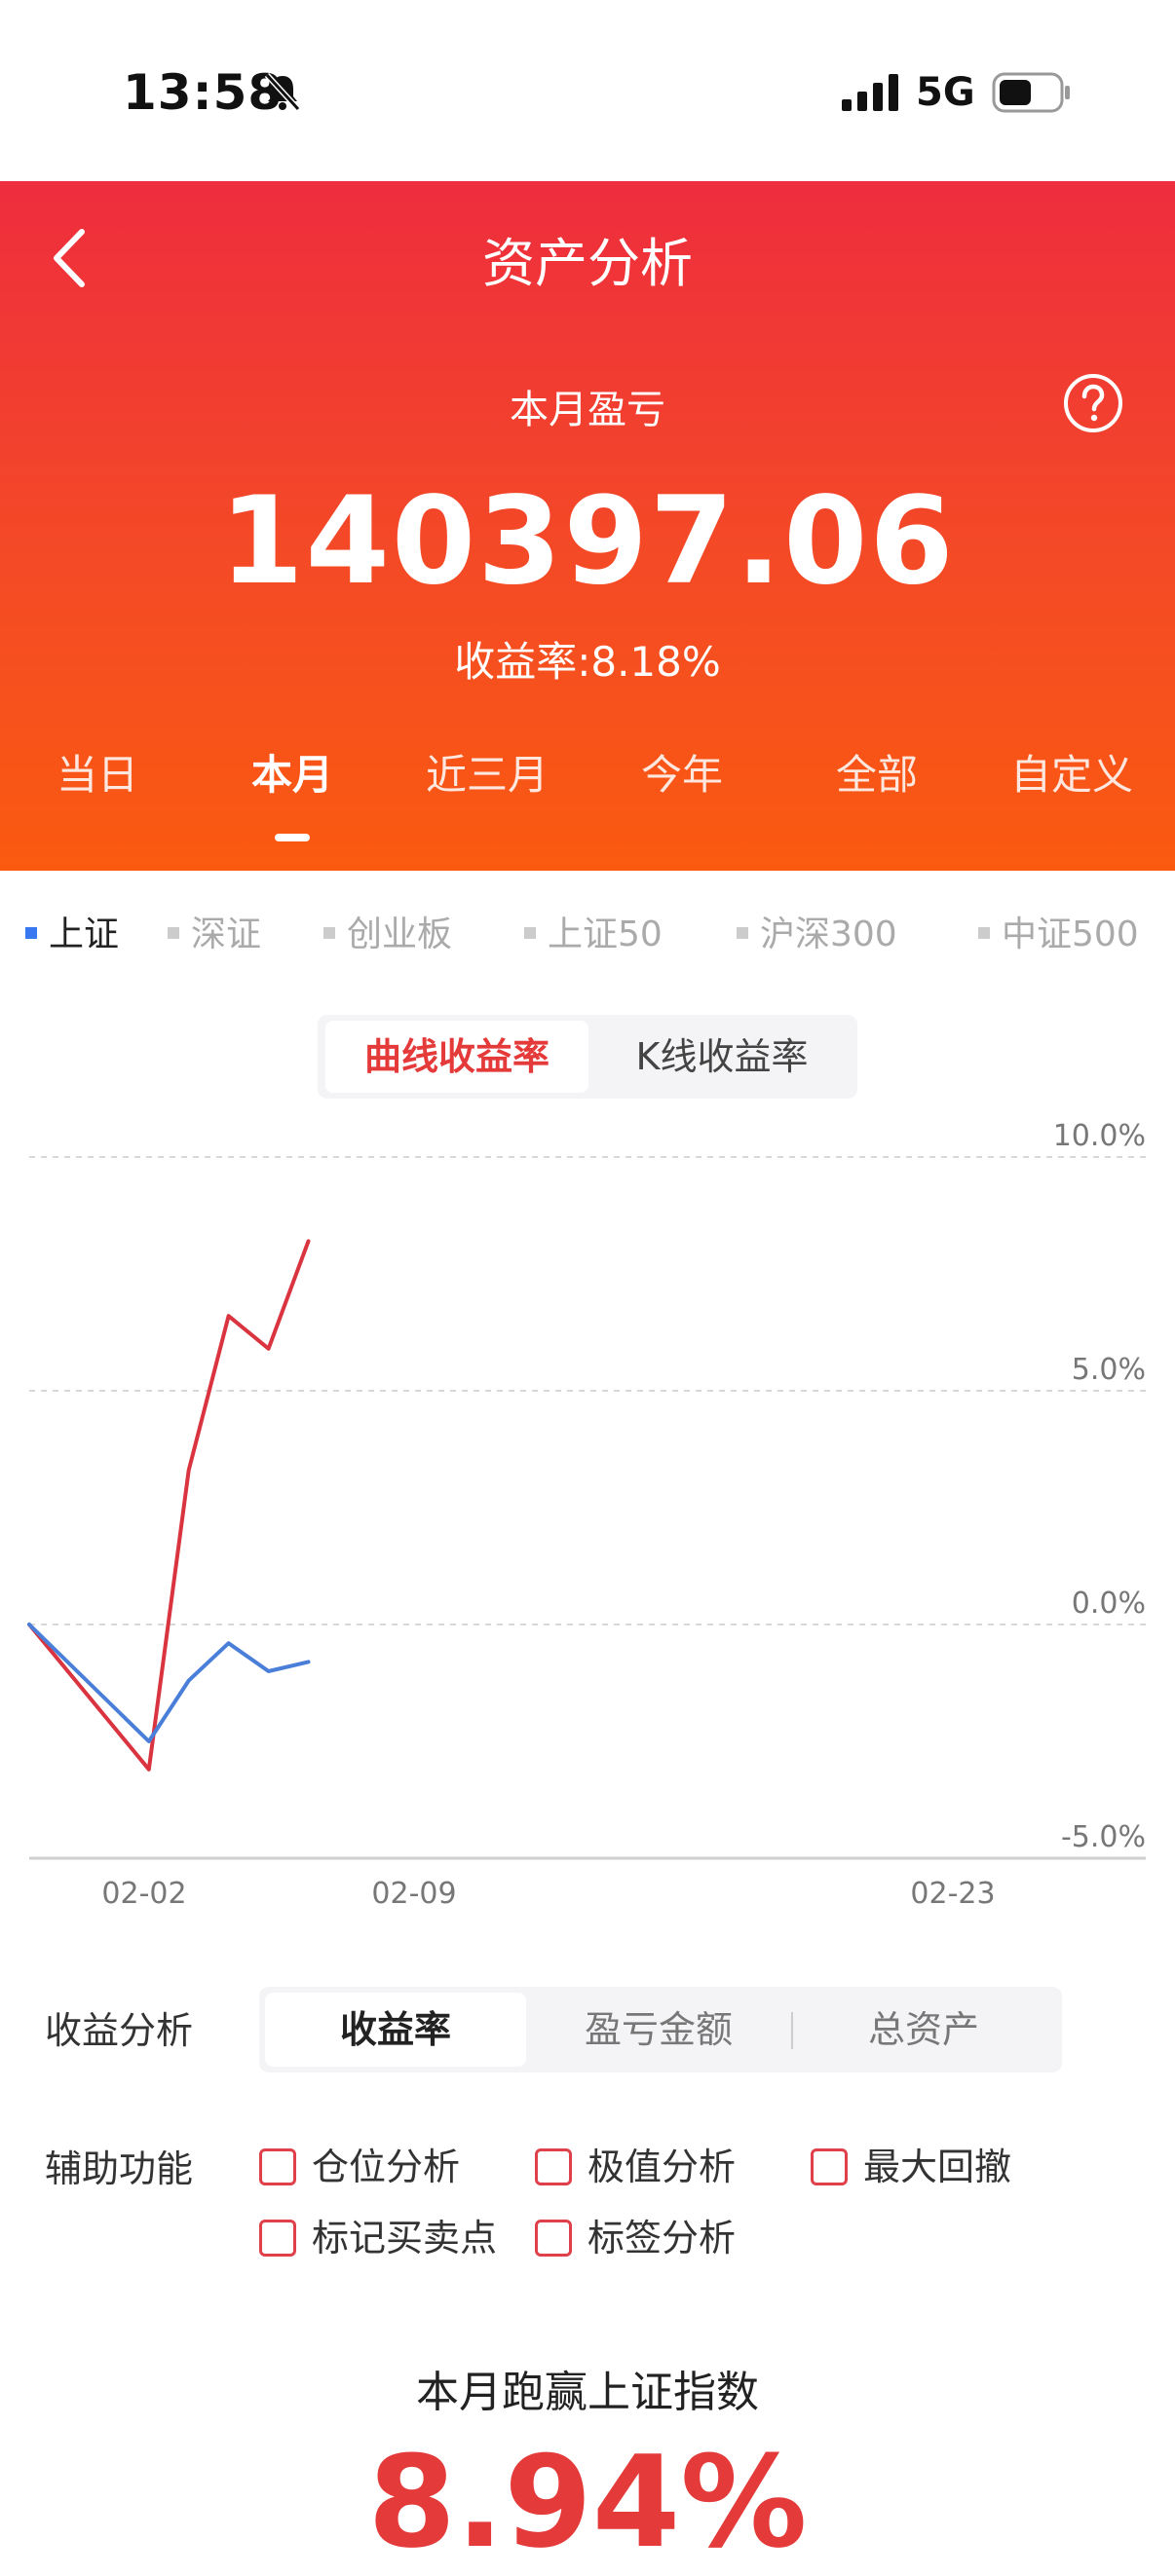  I want to click on option-pnl-amount: 盈亏金额, so click(658, 2030).